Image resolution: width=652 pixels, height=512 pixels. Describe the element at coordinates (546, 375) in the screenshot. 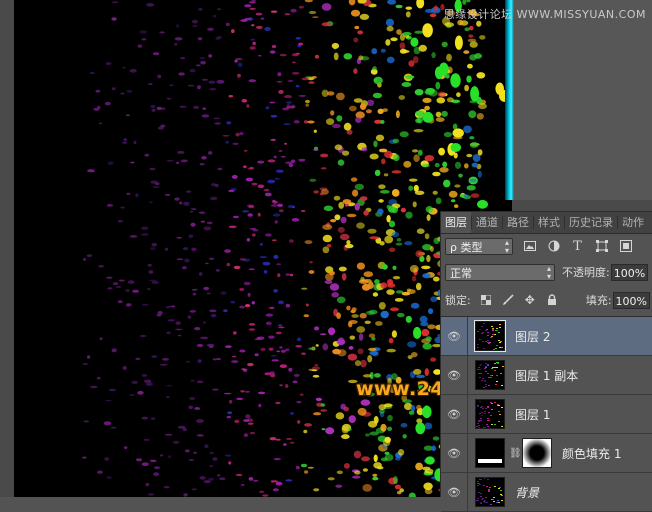

I see `layer-row-layer-1-copy: 👁 图层 1 副本` at that location.